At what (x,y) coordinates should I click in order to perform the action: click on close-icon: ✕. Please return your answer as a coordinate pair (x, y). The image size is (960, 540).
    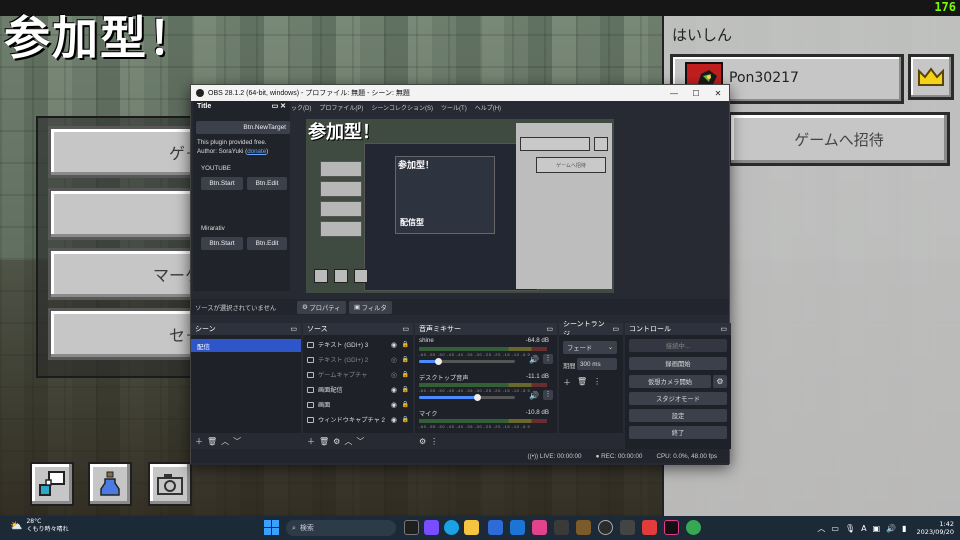
    Looking at the image, I should click on (718, 93).